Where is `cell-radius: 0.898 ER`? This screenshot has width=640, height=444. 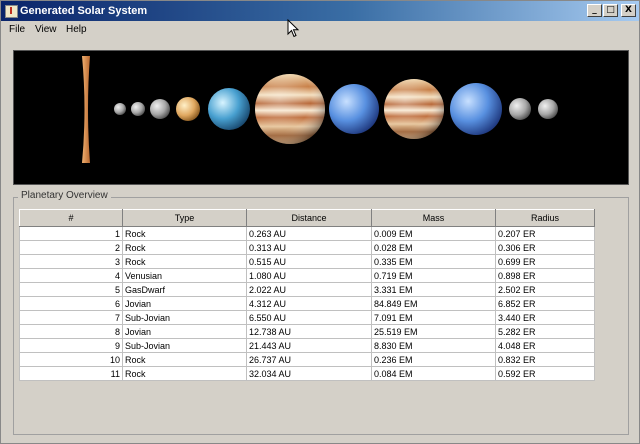 cell-radius: 0.898 ER is located at coordinates (545, 275).